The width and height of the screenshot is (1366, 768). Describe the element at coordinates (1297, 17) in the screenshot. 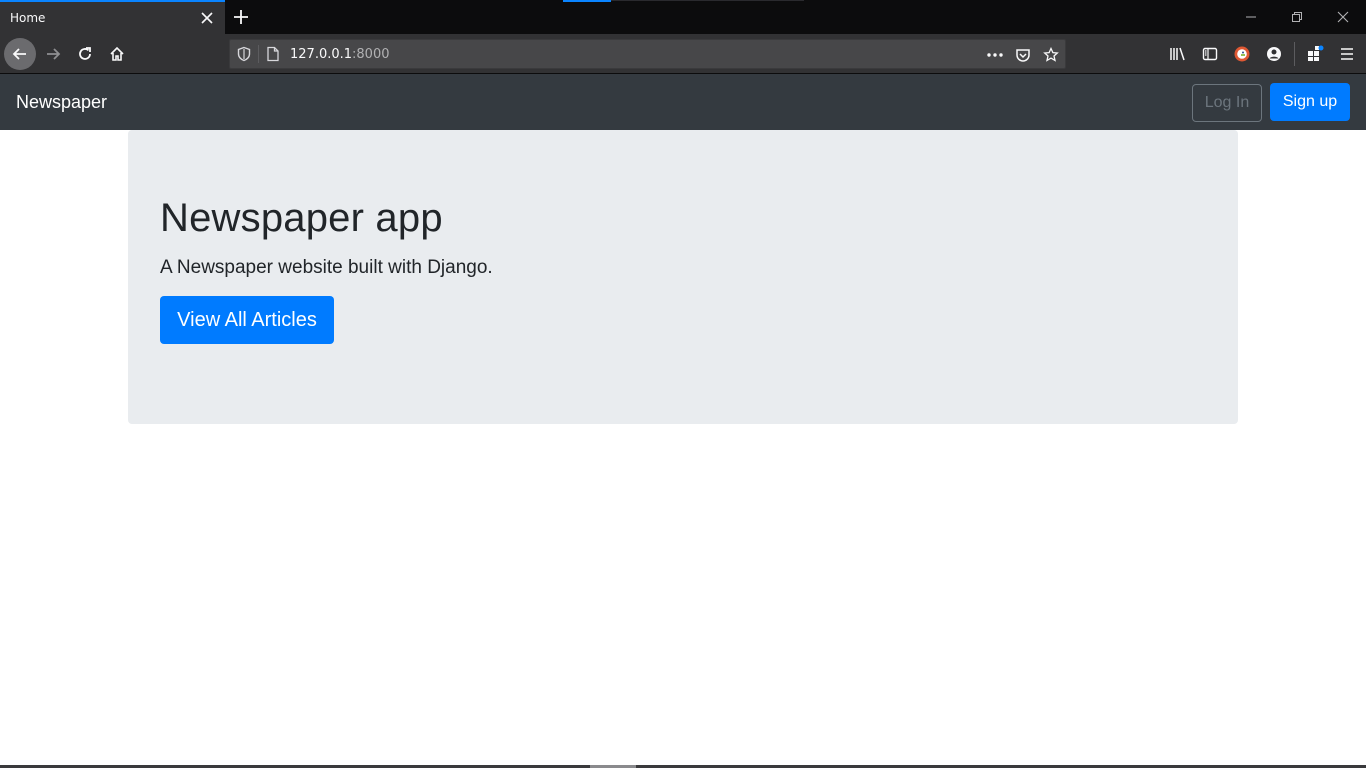

I see `restore-icon` at that location.